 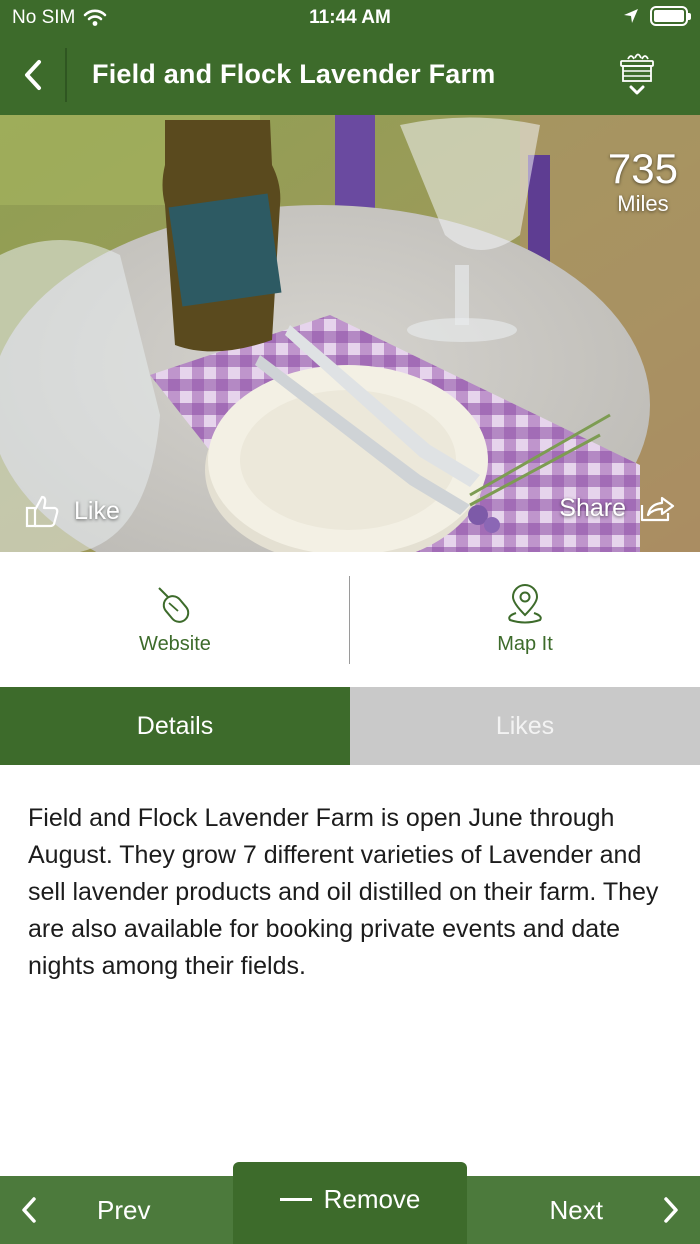 What do you see at coordinates (124, 1209) in the screenshot?
I see `prev-label: Prev` at bounding box center [124, 1209].